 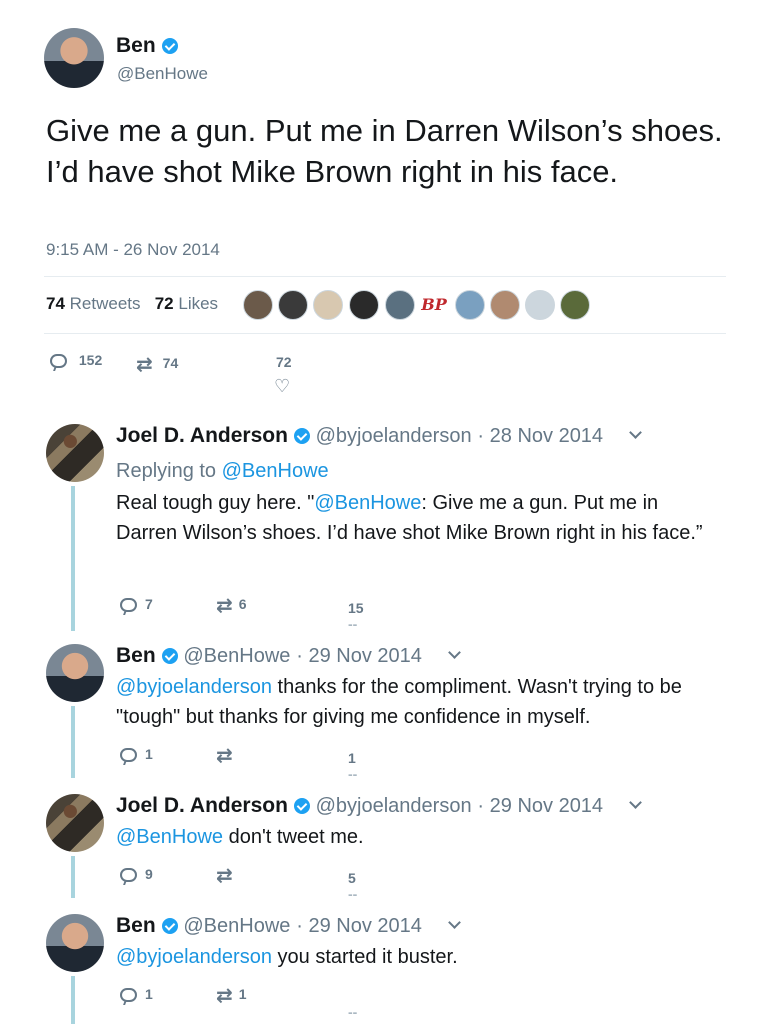 I want to click on likes-stat: 72 Likes, so click(x=186, y=303).